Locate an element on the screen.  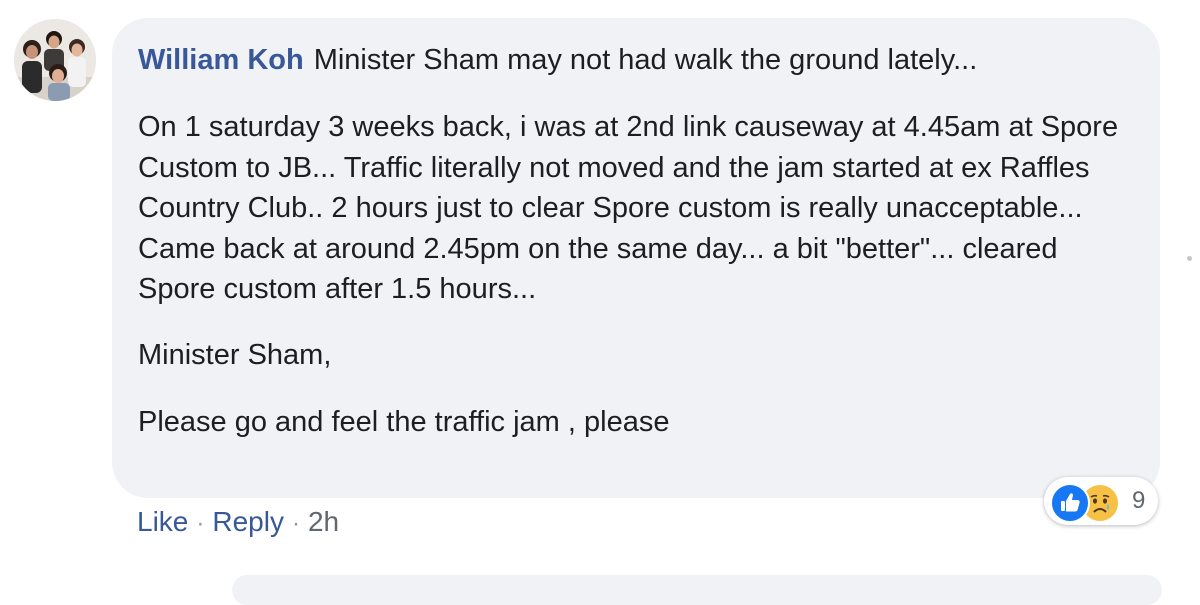
comment-actions: Like · Reply · 2h is located at coordinates (238, 523).